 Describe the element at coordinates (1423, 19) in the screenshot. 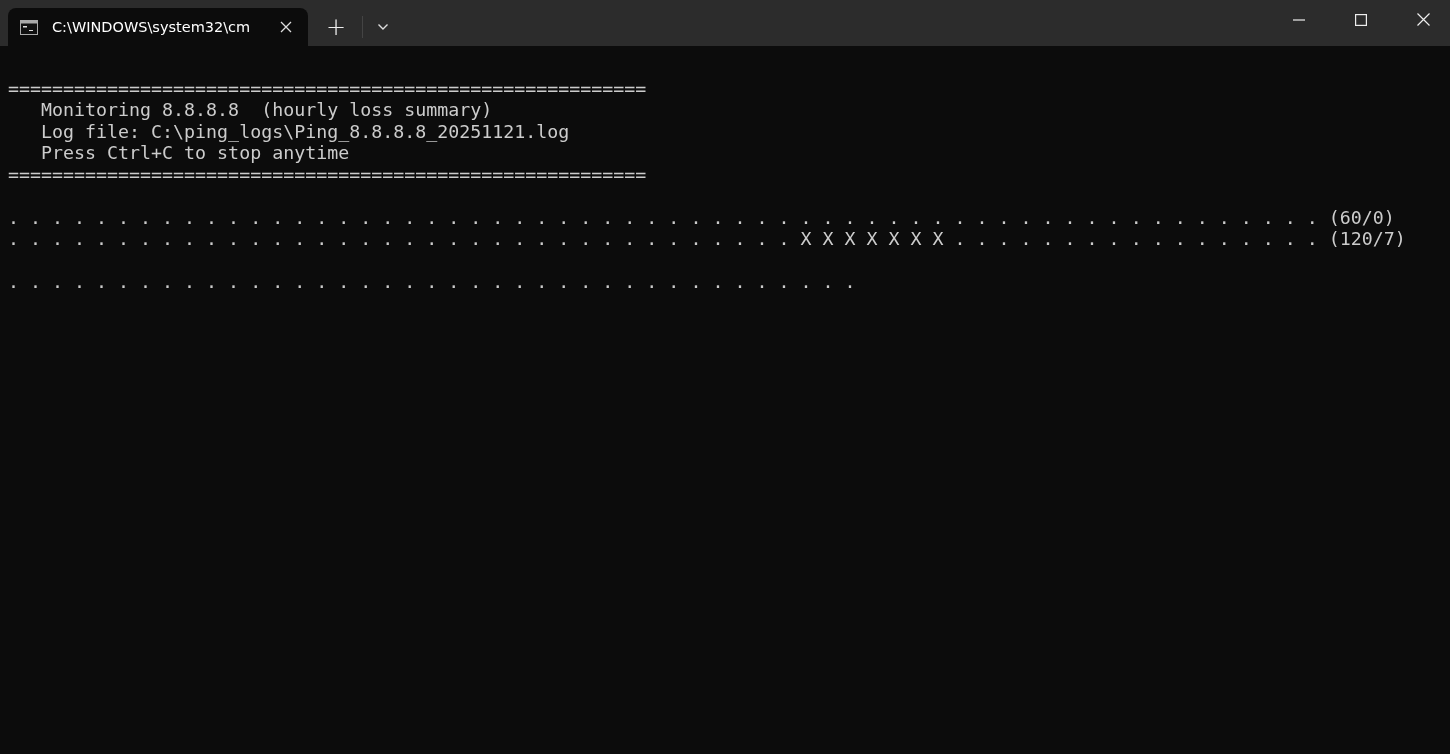

I see `close-icon` at that location.